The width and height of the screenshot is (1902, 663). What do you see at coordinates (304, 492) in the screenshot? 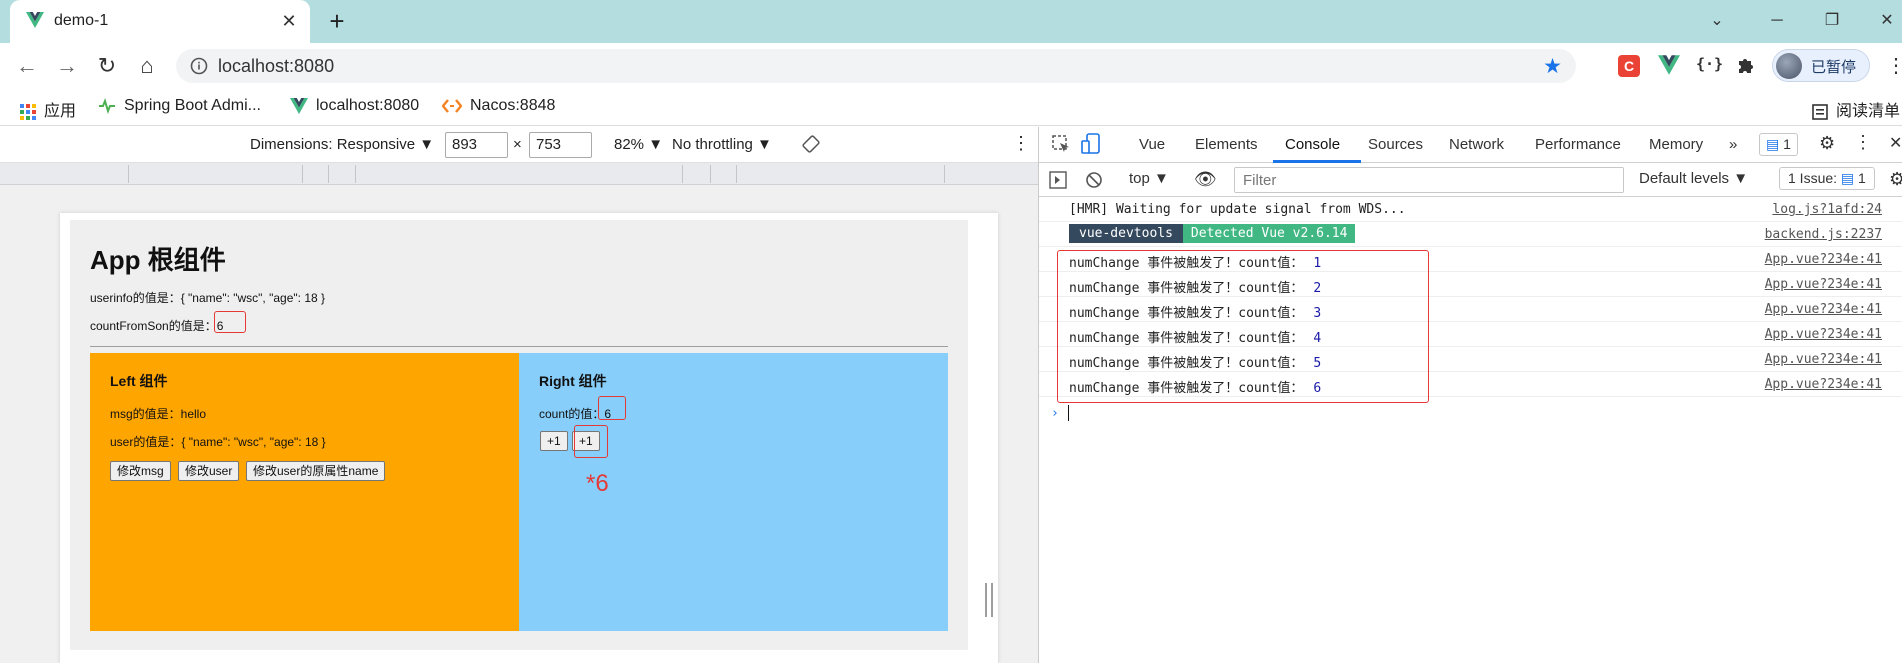
I see `left-component` at bounding box center [304, 492].